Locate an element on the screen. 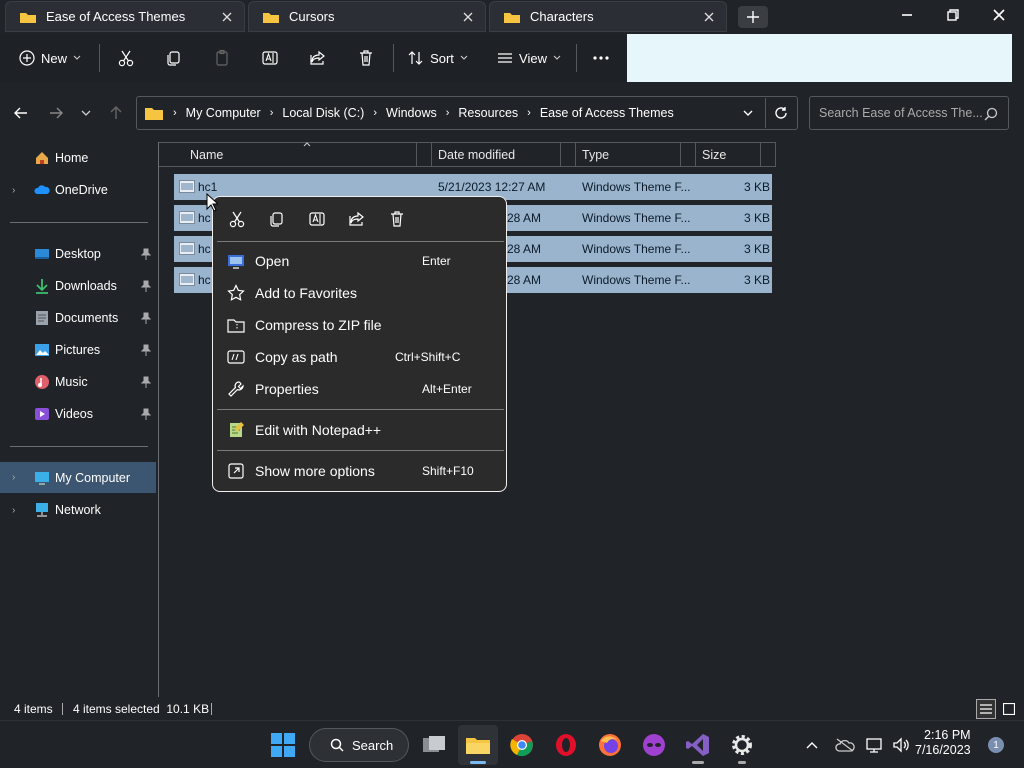 This screenshot has height=768, width=1024. wrench-icon is located at coordinates (236, 389).